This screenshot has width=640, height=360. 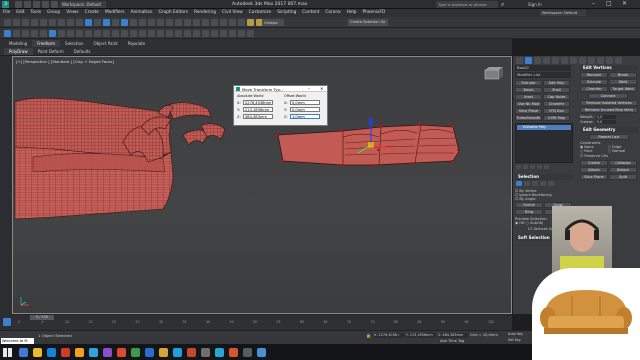 I want to click on create-button: Create, so click(x=594, y=163).